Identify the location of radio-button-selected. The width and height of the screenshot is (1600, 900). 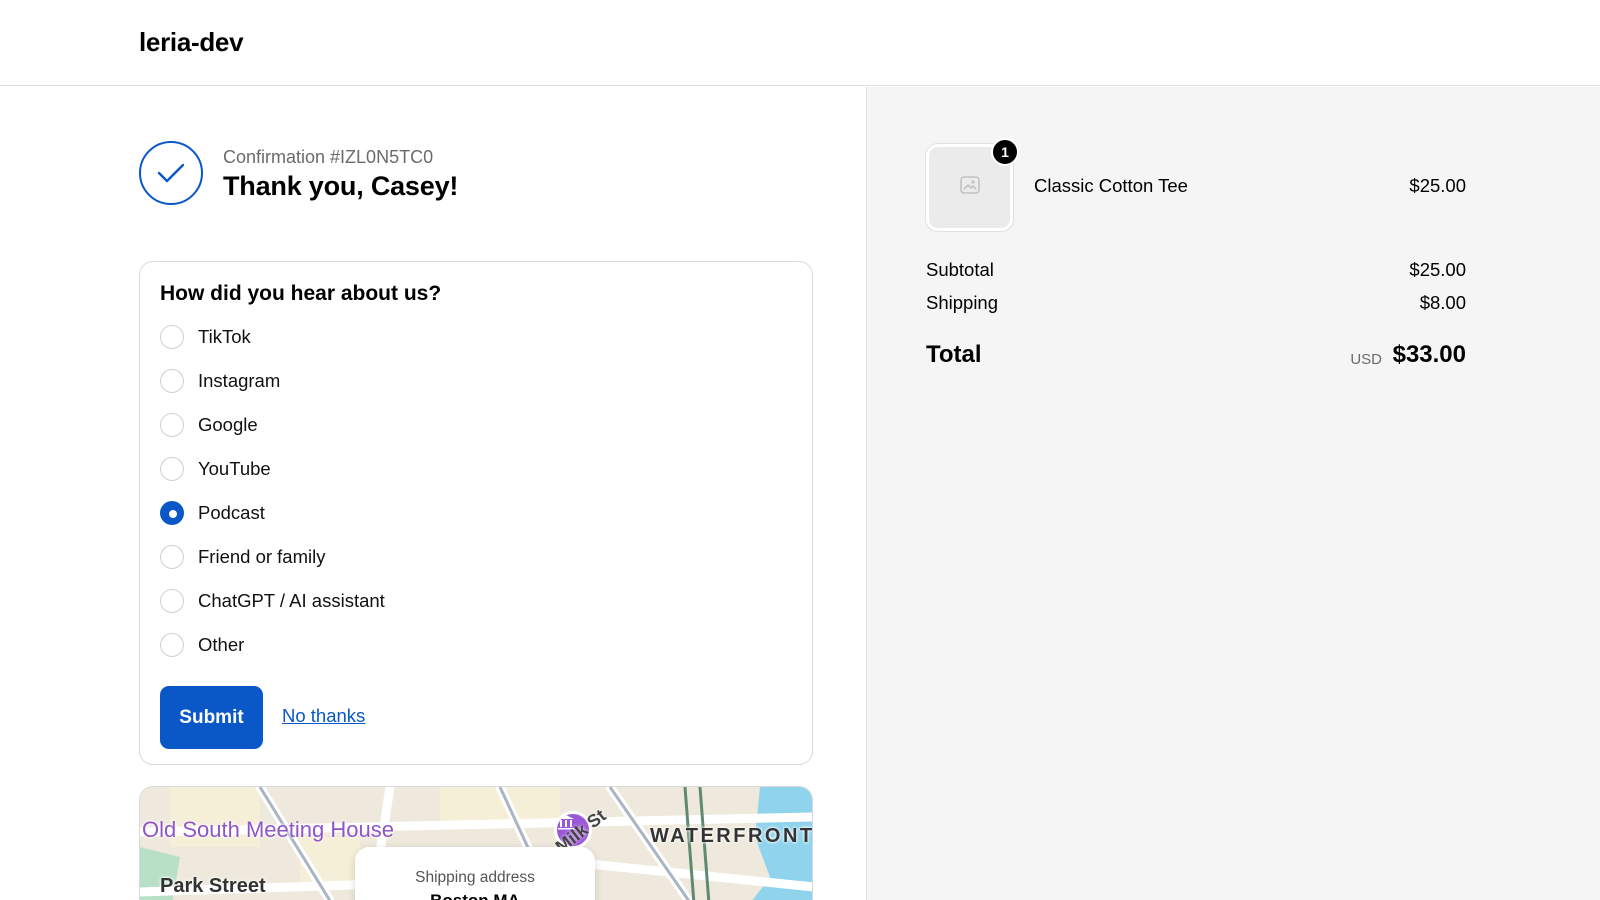
(172, 513).